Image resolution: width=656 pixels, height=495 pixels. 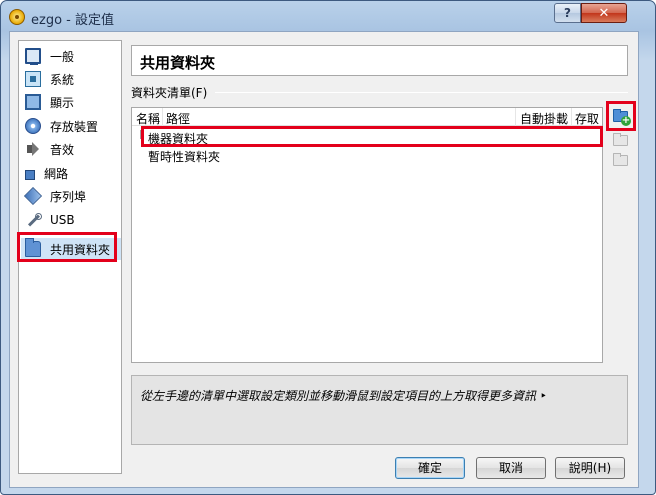 I want to click on remove-shared-folder-button, so click(x=621, y=160).